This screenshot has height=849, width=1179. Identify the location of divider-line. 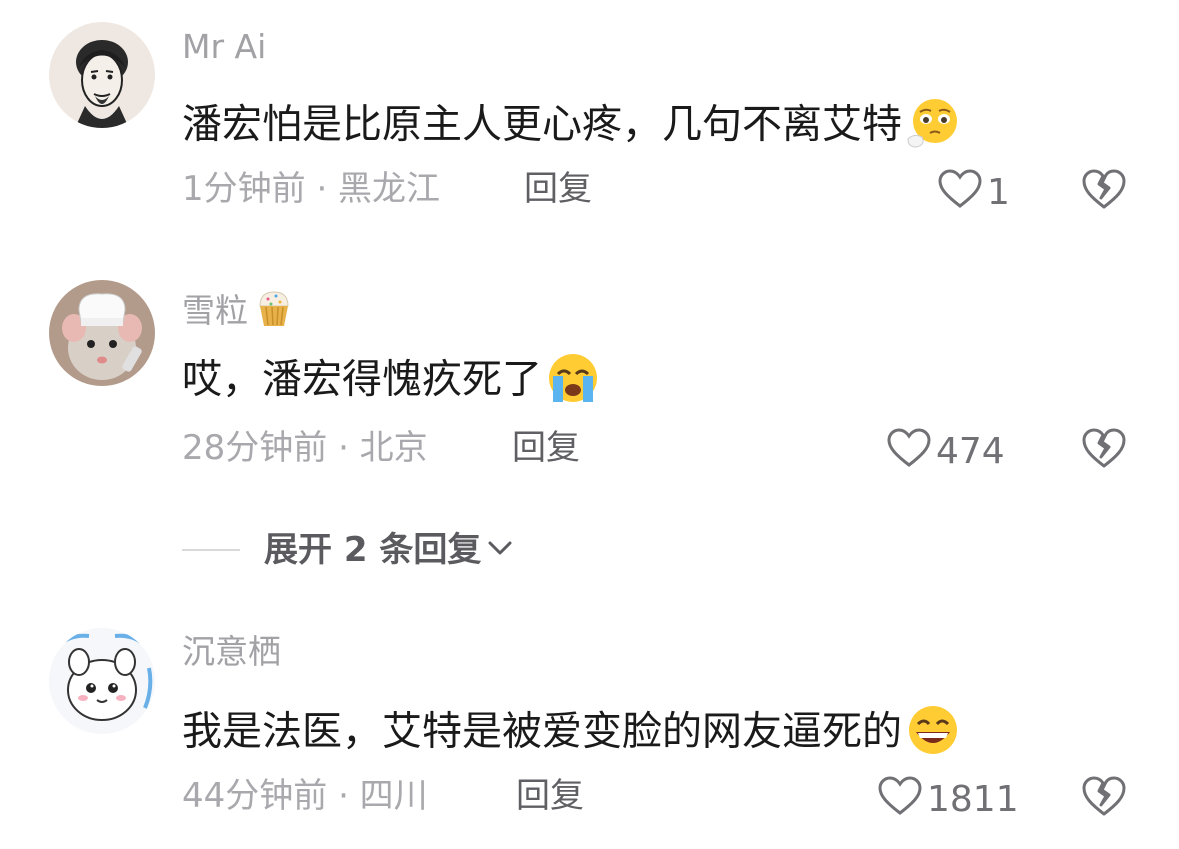
(211, 550).